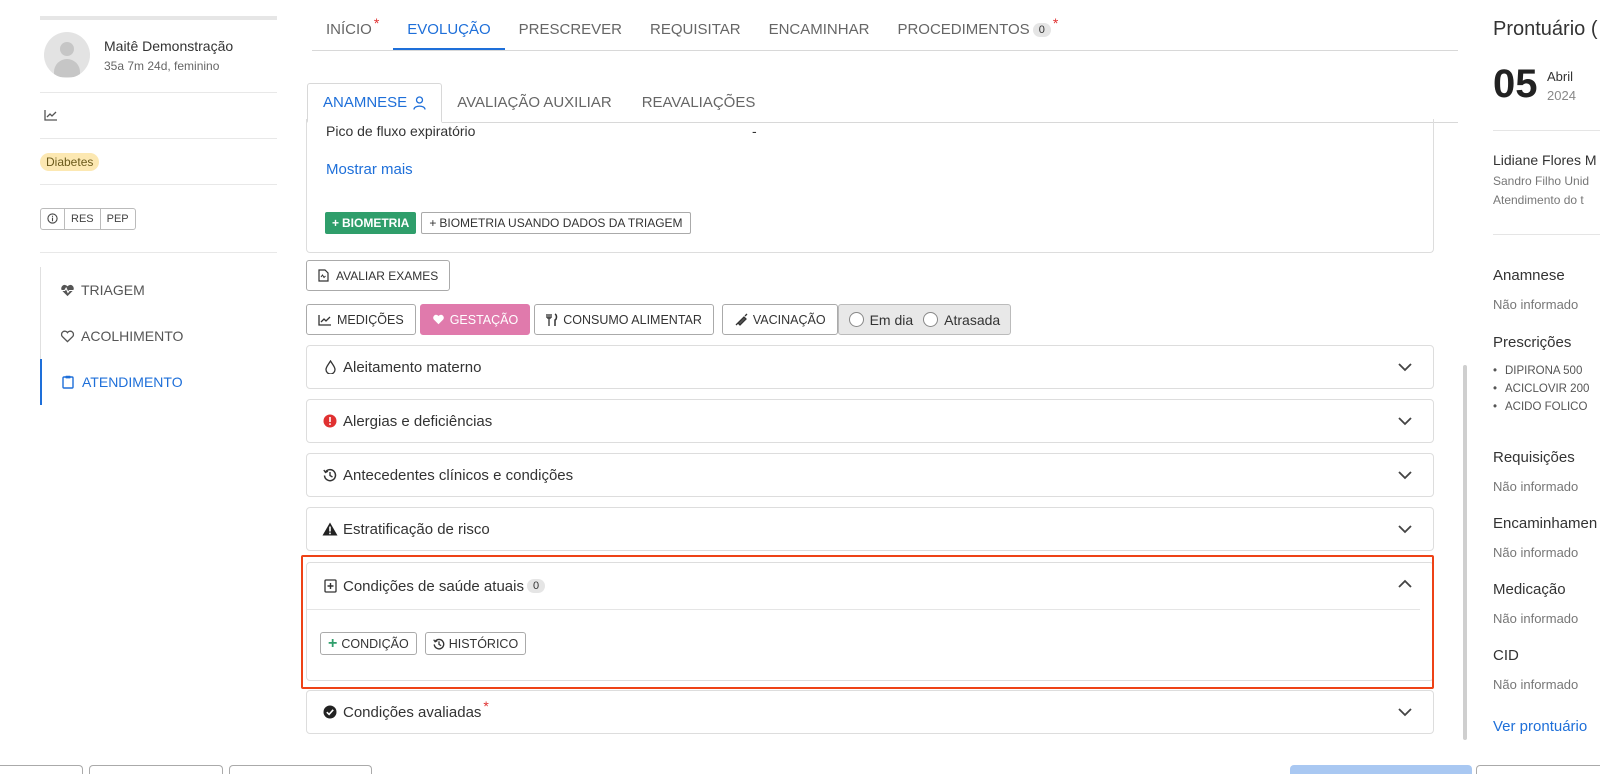 The image size is (1600, 774). I want to click on atrasada-label: Atrasada, so click(972, 319).